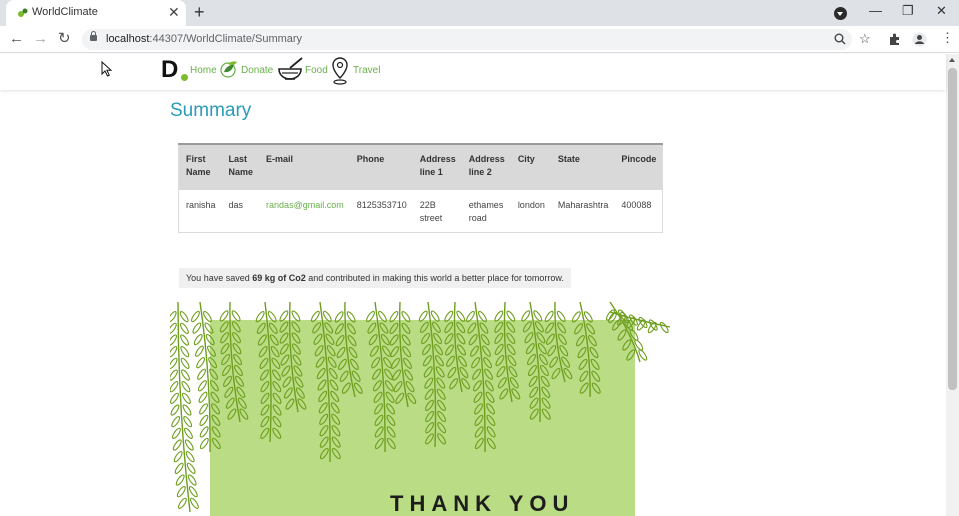 The width and height of the screenshot is (959, 516). Describe the element at coordinates (23, 12) in the screenshot. I see `worldclimate-favicon-icon` at that location.